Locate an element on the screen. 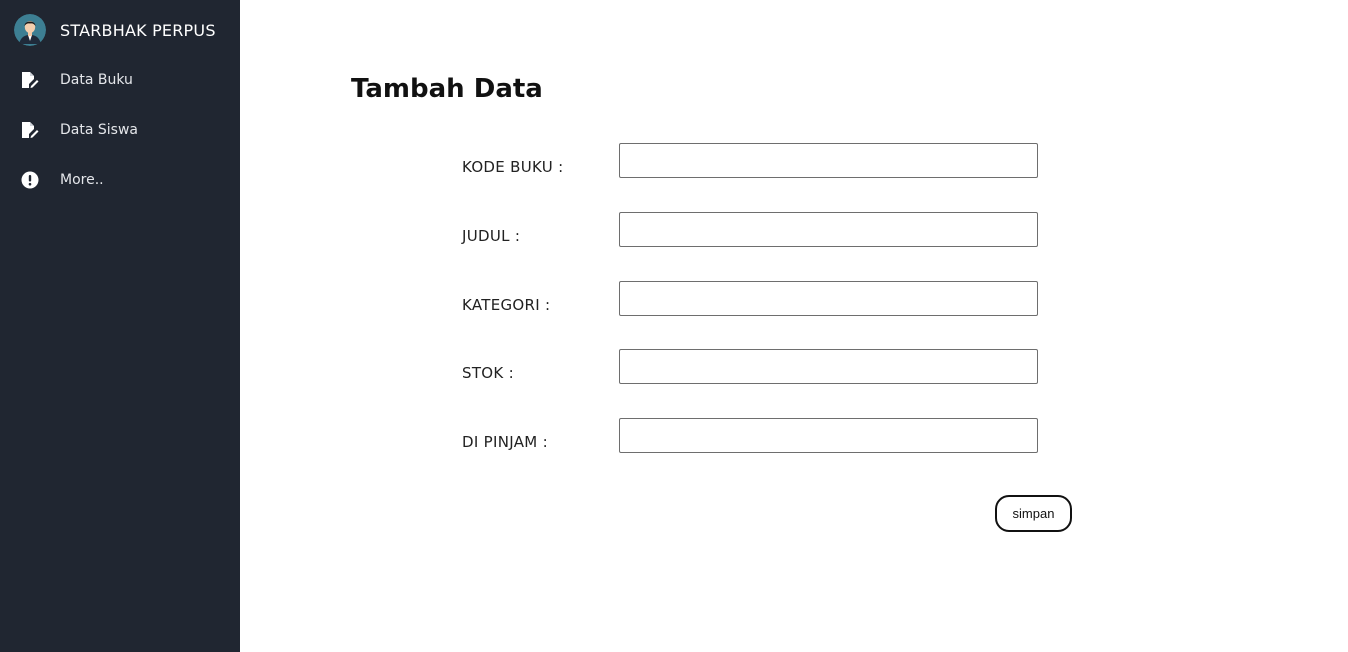 The image size is (1348, 652). sidebar-item-data-siswa: Data Siswa is located at coordinates (120, 130).